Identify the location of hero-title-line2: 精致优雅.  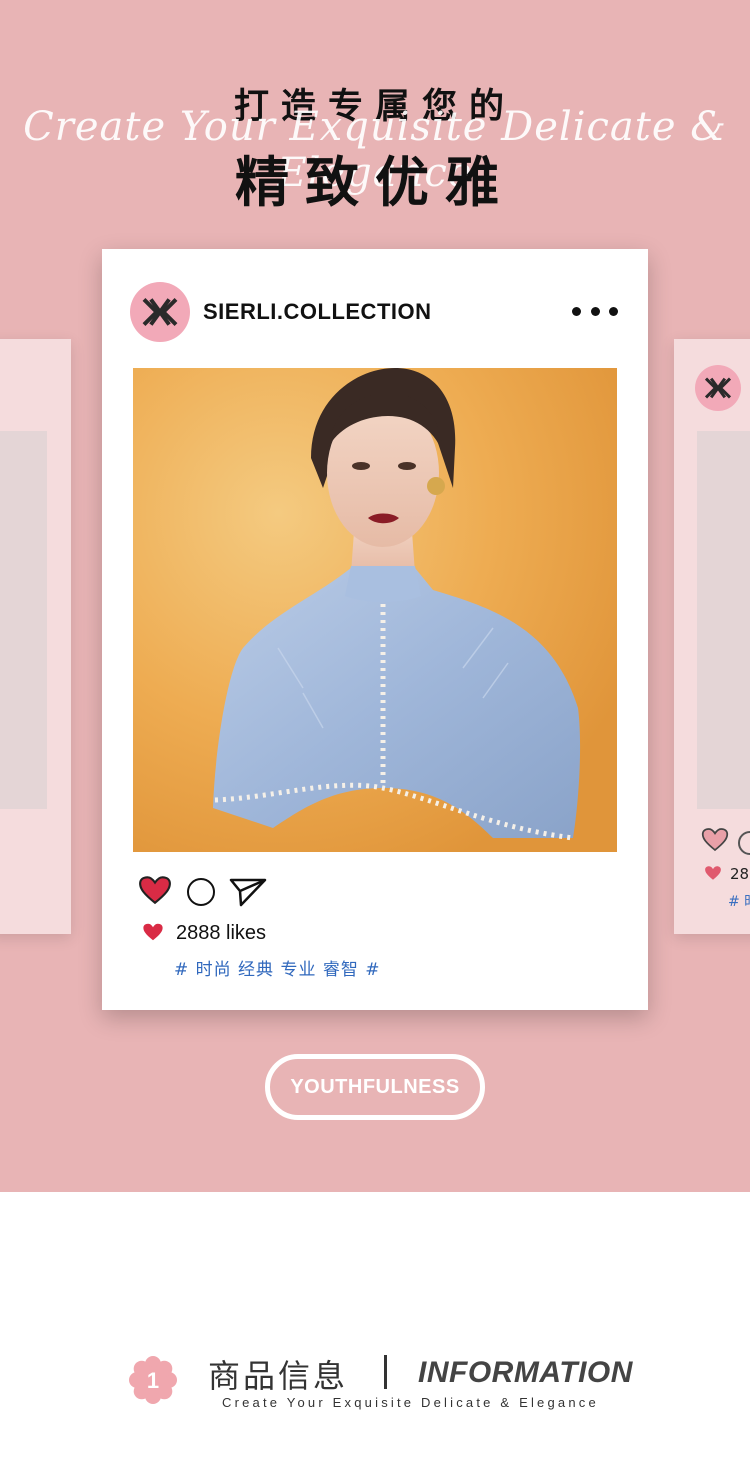
(375, 182).